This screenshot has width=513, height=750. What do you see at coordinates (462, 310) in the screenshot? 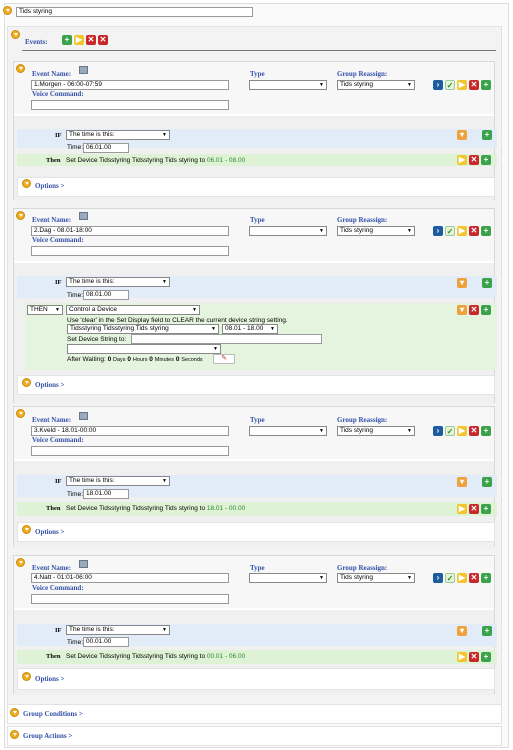
I see `action-toggle-icon: ▾` at bounding box center [462, 310].